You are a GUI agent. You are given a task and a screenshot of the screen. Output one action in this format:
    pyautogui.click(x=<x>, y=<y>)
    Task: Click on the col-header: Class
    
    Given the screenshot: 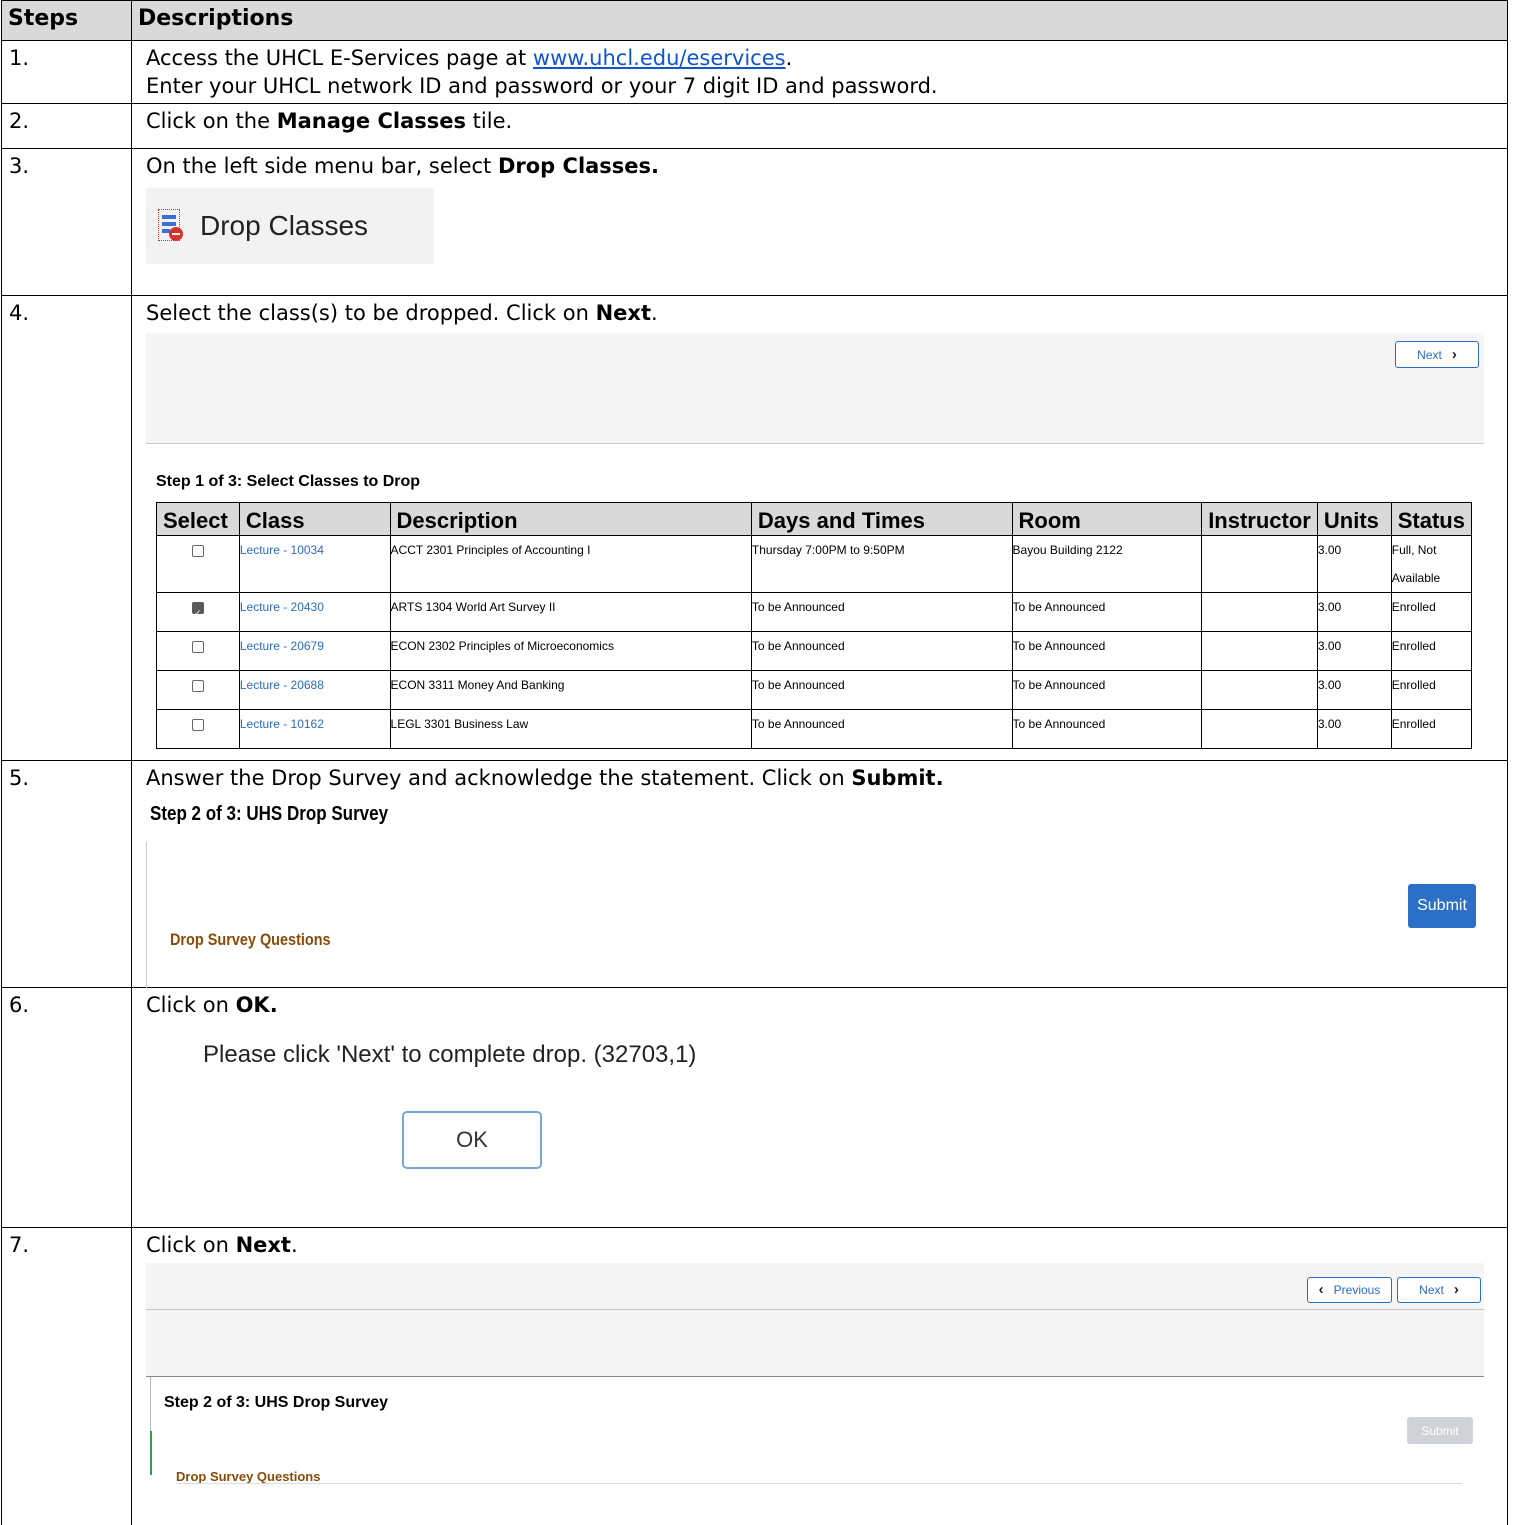 What is the action you would take?
    pyautogui.click(x=314, y=519)
    